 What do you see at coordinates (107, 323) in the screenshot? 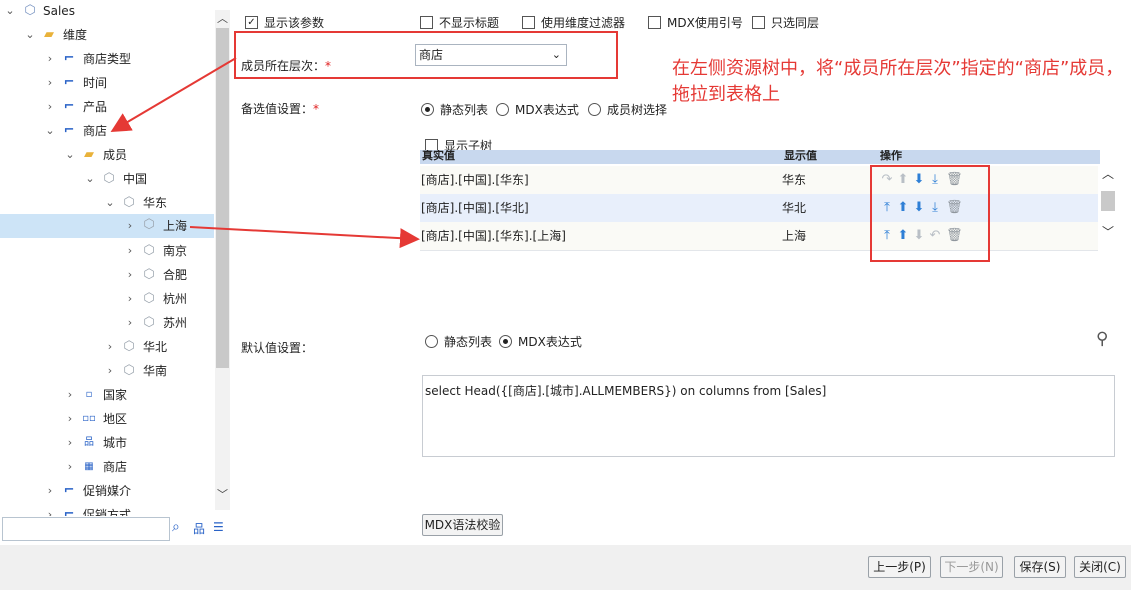
I see `tree-node-suzhou: › ⬡ 苏州` at bounding box center [107, 323].